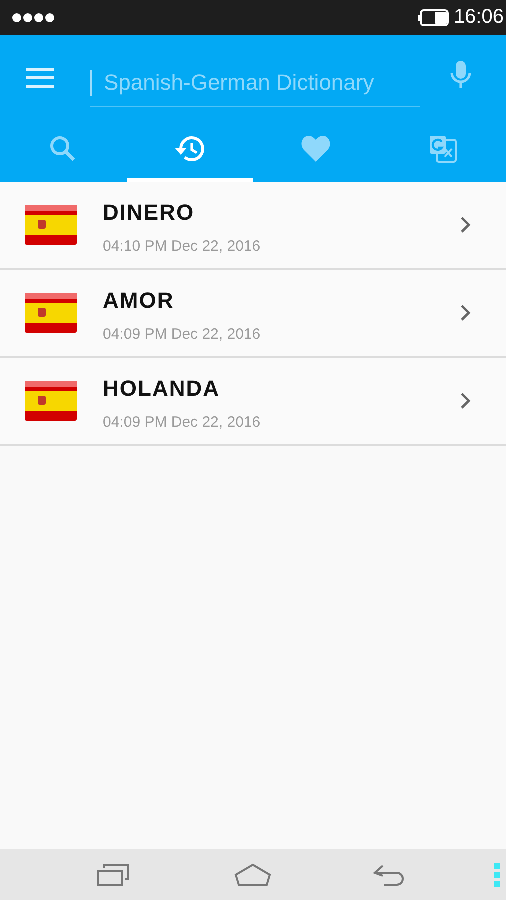  What do you see at coordinates (389, 874) in the screenshot?
I see `back-icon` at bounding box center [389, 874].